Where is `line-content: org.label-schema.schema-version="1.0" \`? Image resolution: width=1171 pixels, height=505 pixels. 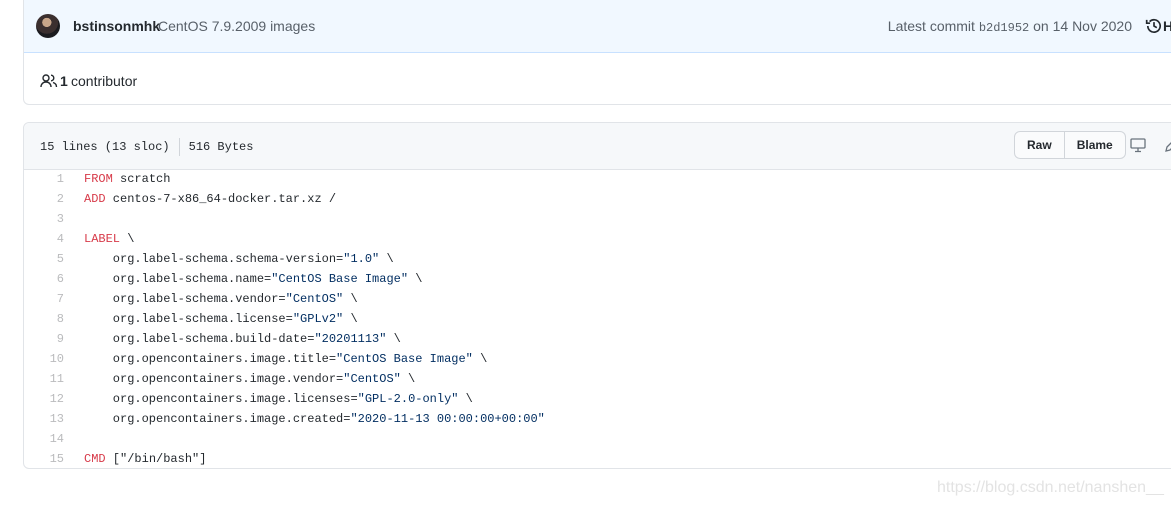
line-content: org.label-schema.schema-version="1.0" \ is located at coordinates (239, 259).